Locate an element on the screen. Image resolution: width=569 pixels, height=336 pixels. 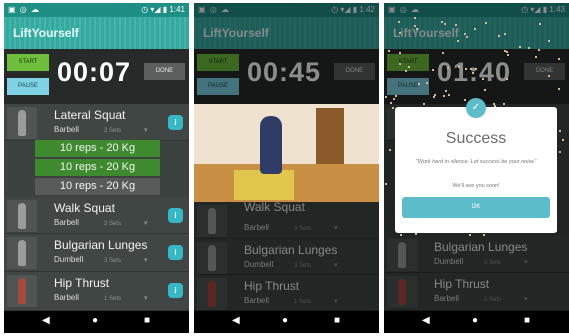
checkmark-icon: ✓ is located at coordinates (476, 108).